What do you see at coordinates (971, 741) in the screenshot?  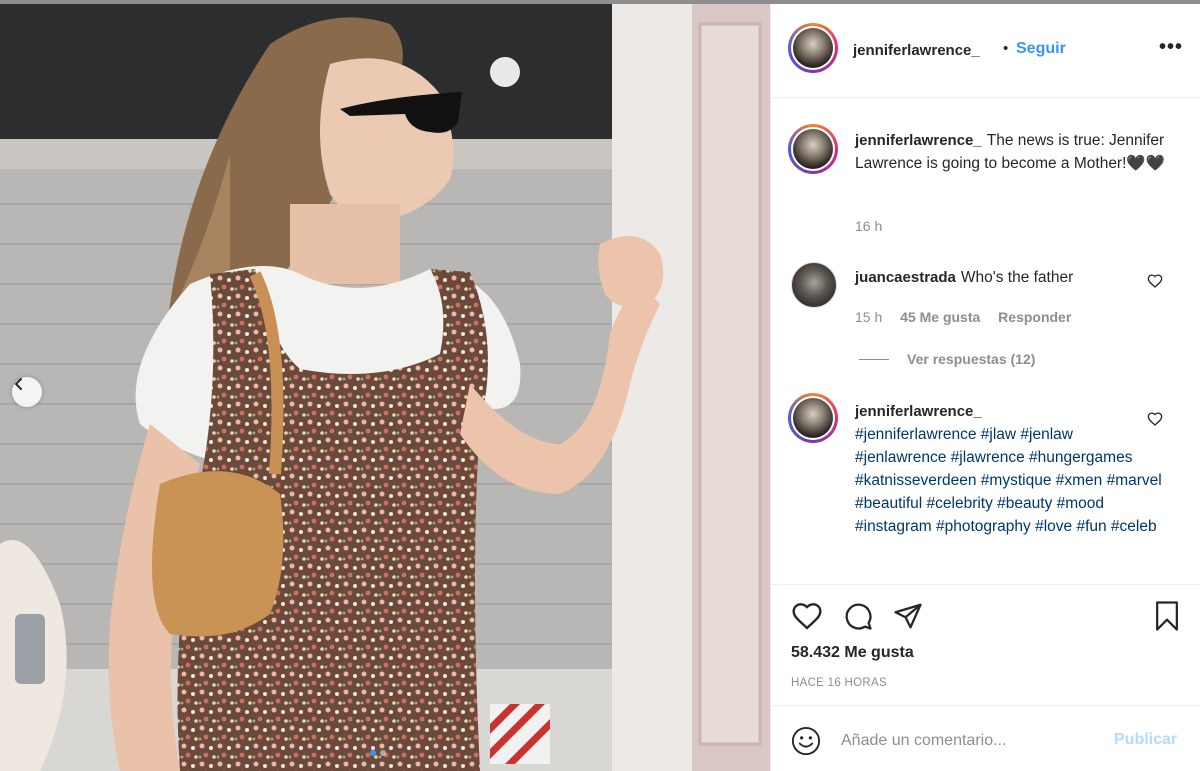 I see `comment-input` at bounding box center [971, 741].